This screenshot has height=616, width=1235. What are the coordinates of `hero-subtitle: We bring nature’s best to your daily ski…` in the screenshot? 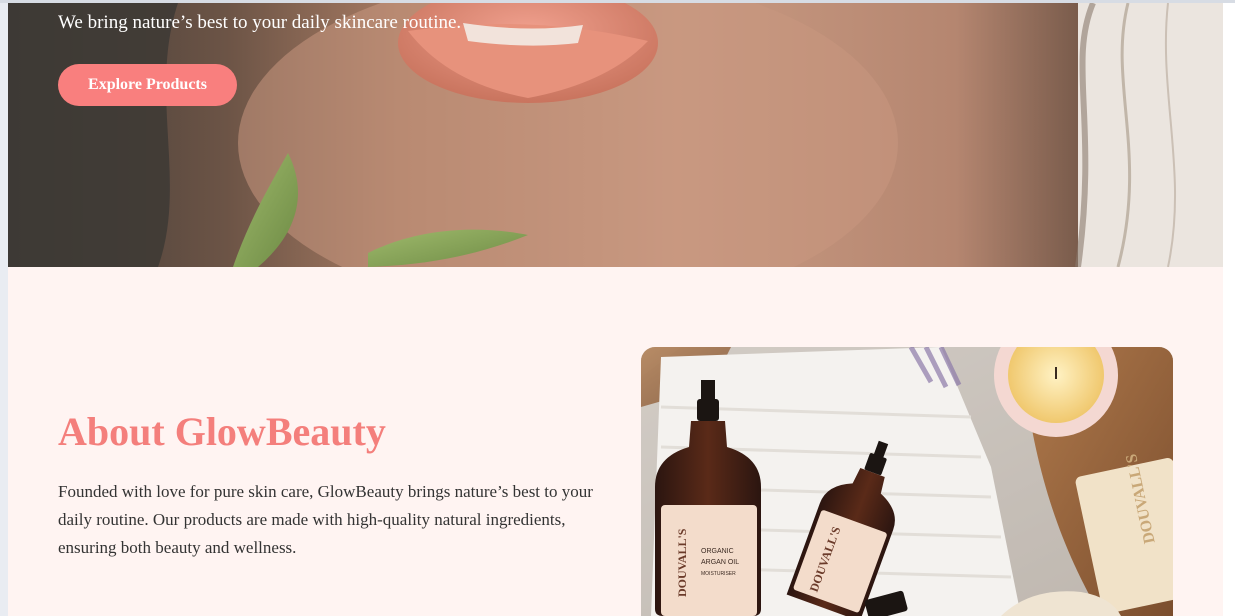 It's located at (260, 22).